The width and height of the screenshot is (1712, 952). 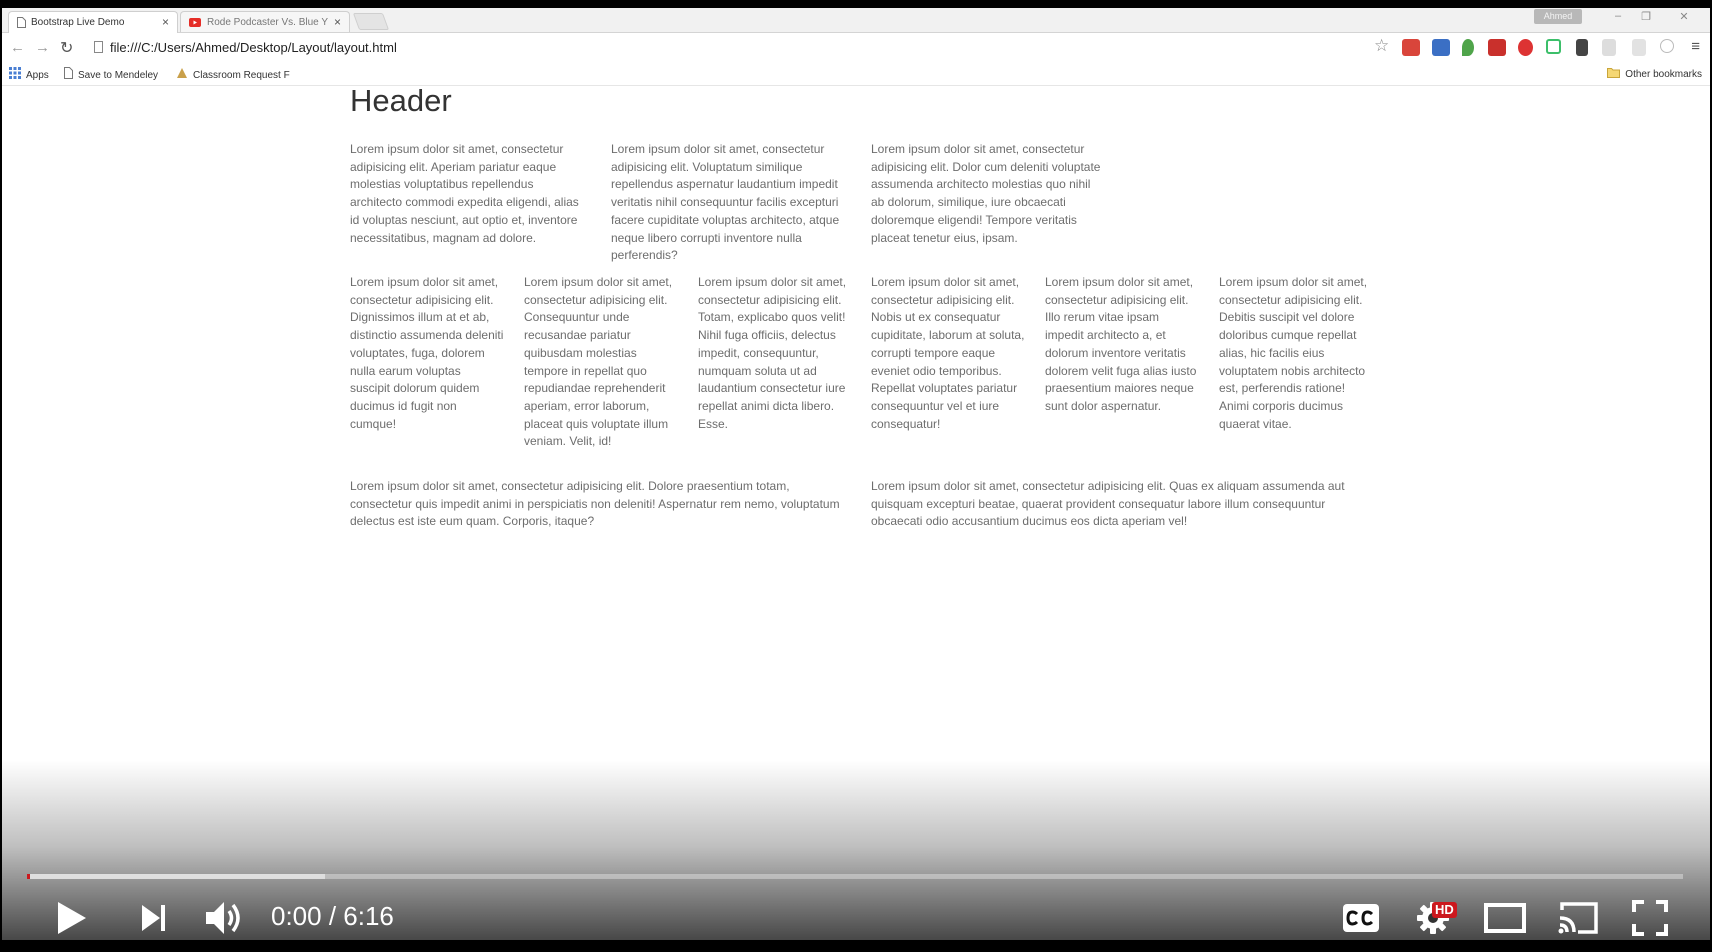 What do you see at coordinates (1525, 47) in the screenshot?
I see `opera-extension-icon` at bounding box center [1525, 47].